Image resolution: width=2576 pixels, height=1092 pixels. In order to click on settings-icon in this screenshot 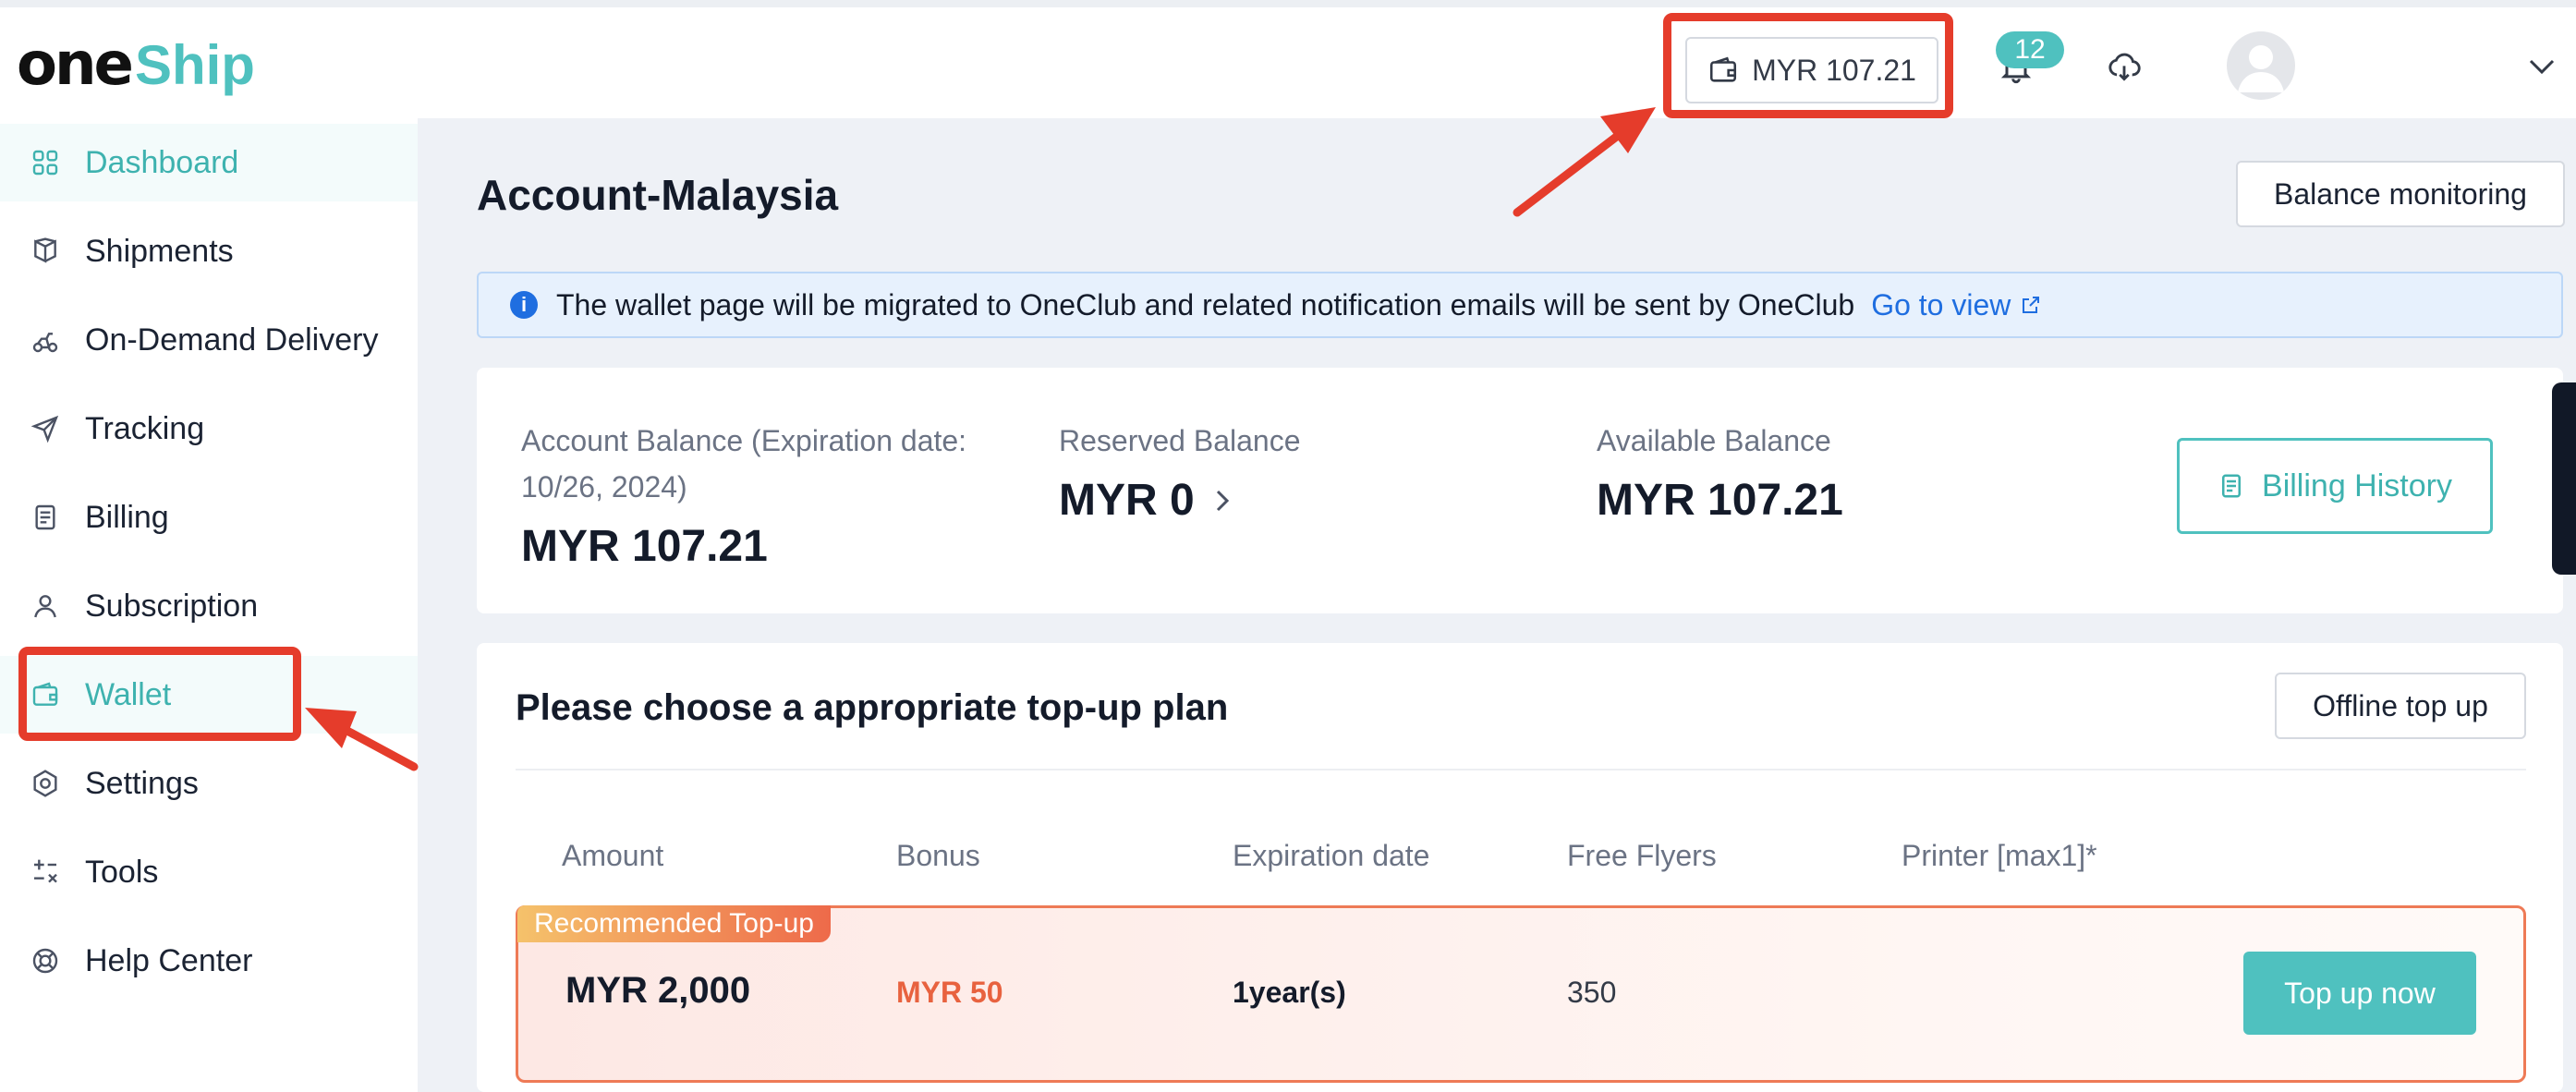, I will do `click(45, 783)`.